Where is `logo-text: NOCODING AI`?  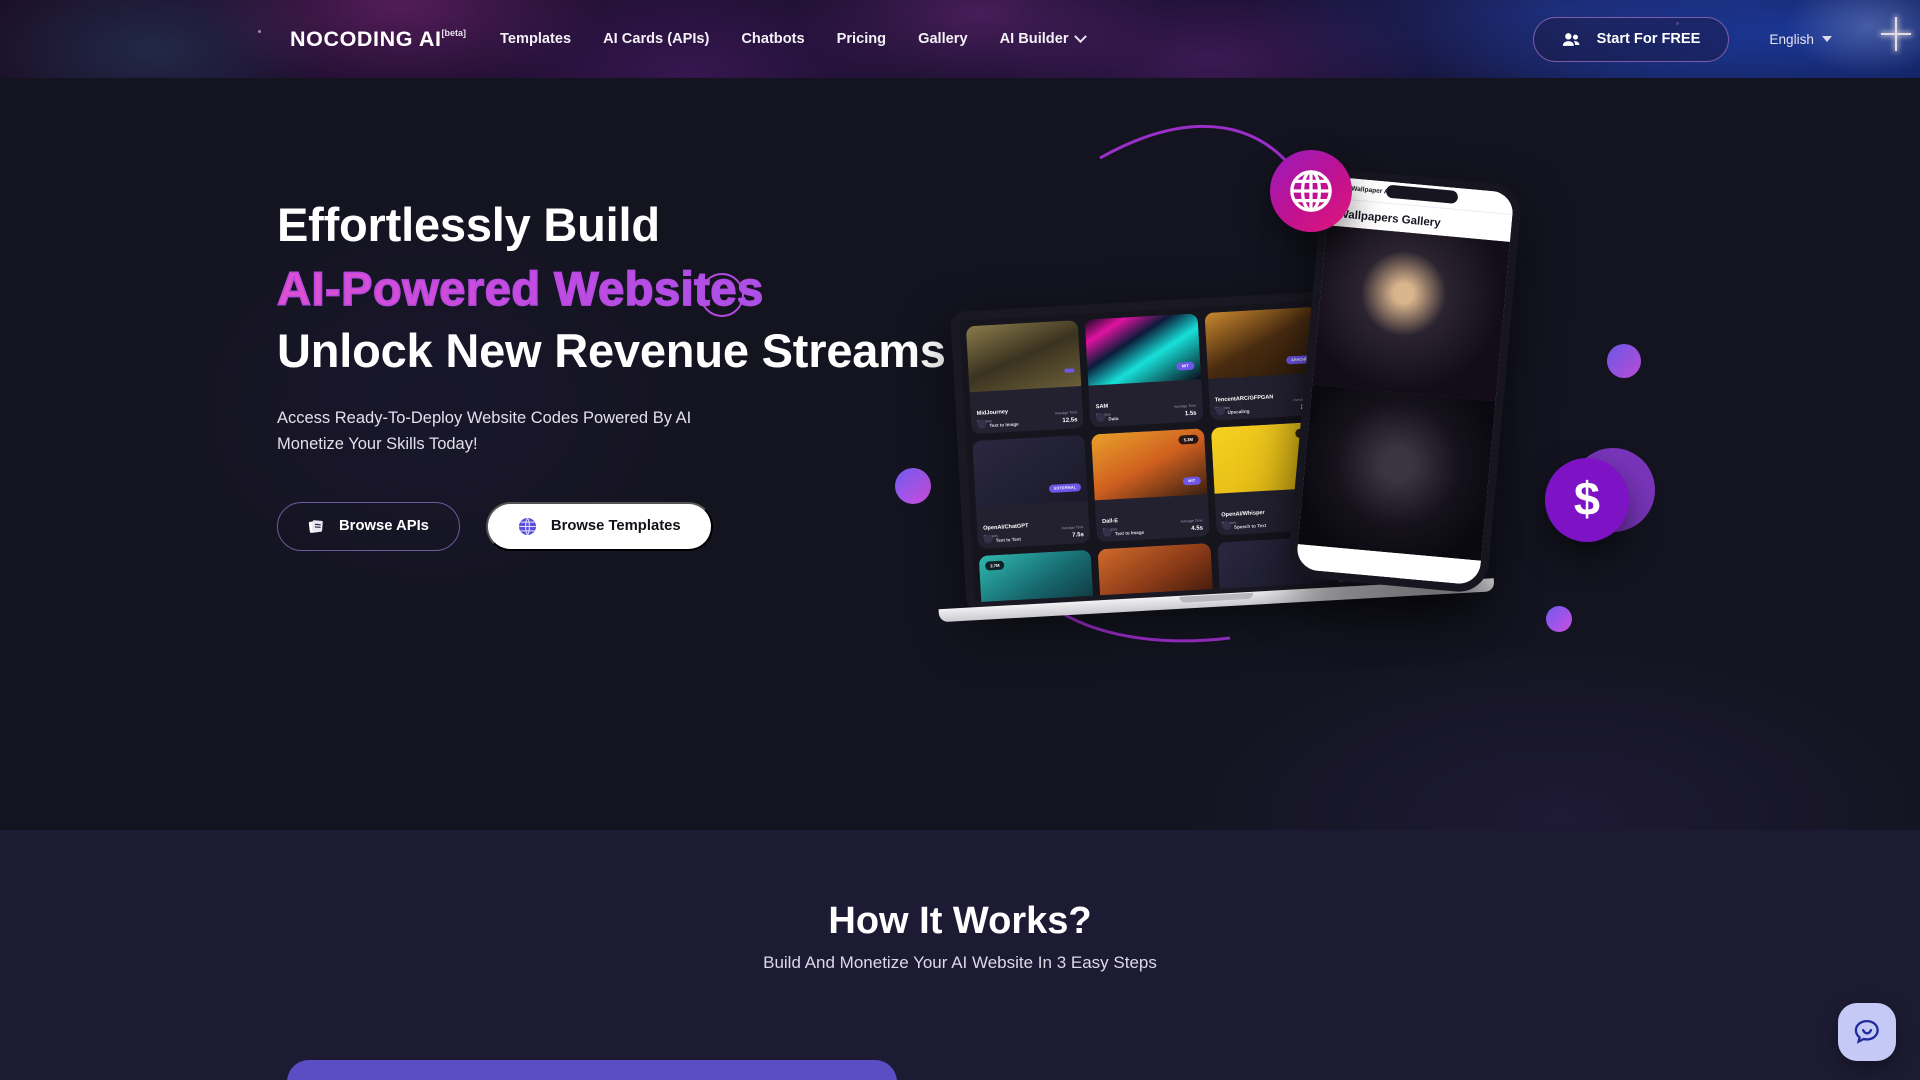
logo-text: NOCODING AI is located at coordinates (366, 38).